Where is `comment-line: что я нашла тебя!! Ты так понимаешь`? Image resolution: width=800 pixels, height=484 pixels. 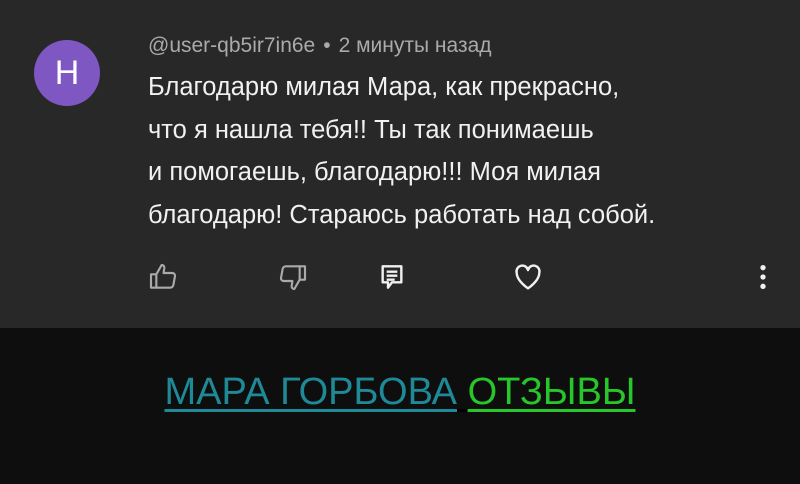
comment-line: что я нашла тебя!! Ты так понимаешь is located at coordinates (371, 129).